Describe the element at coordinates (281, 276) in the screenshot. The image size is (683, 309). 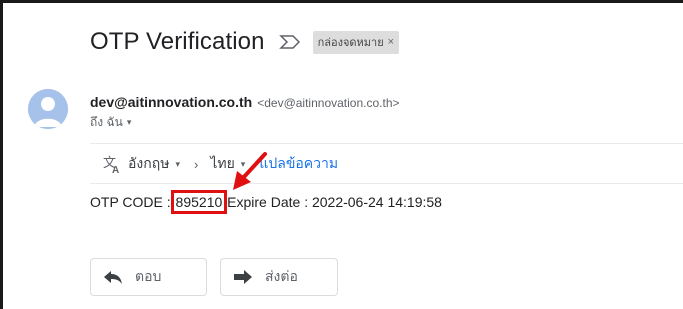
I see `forward-label: ส่งต่อ` at that location.